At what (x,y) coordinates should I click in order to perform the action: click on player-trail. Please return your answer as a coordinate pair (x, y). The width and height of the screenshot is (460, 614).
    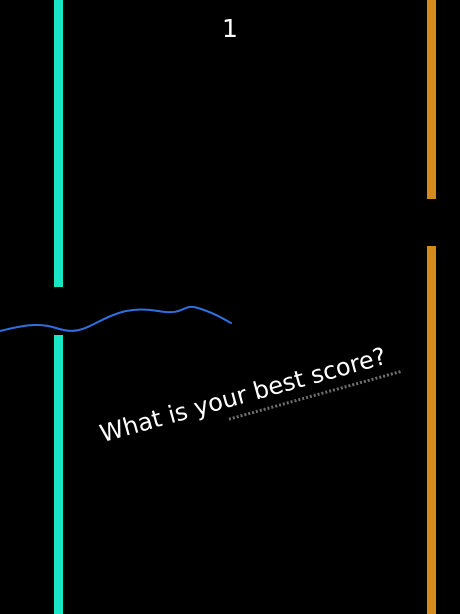
    Looking at the image, I should click on (116, 318).